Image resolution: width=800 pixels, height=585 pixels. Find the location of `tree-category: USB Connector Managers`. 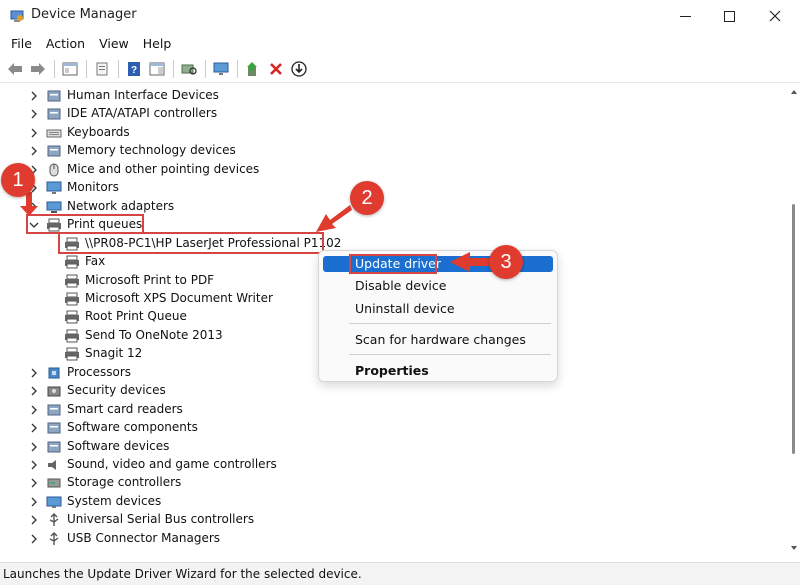

tree-category: USB Connector Managers is located at coordinates (390, 539).